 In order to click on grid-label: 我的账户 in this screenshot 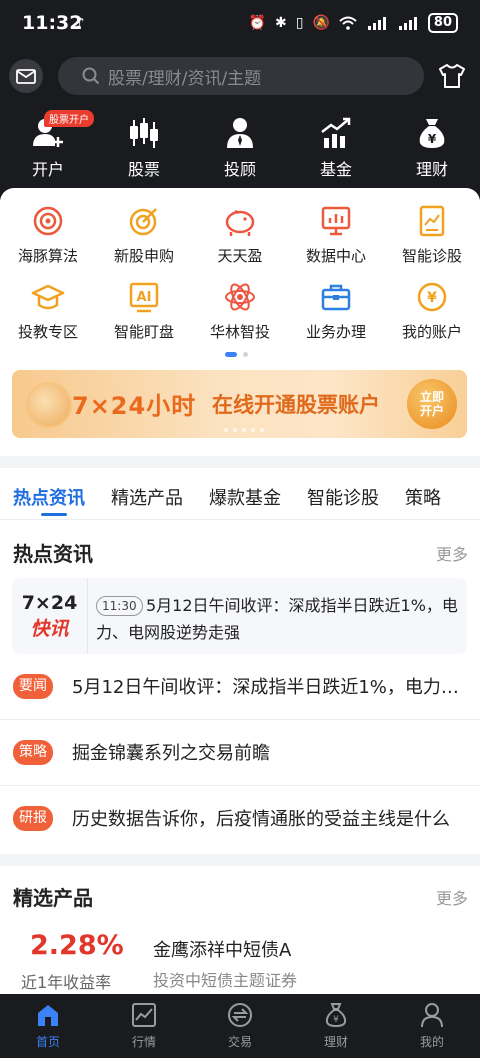, I will do `click(431, 332)`.